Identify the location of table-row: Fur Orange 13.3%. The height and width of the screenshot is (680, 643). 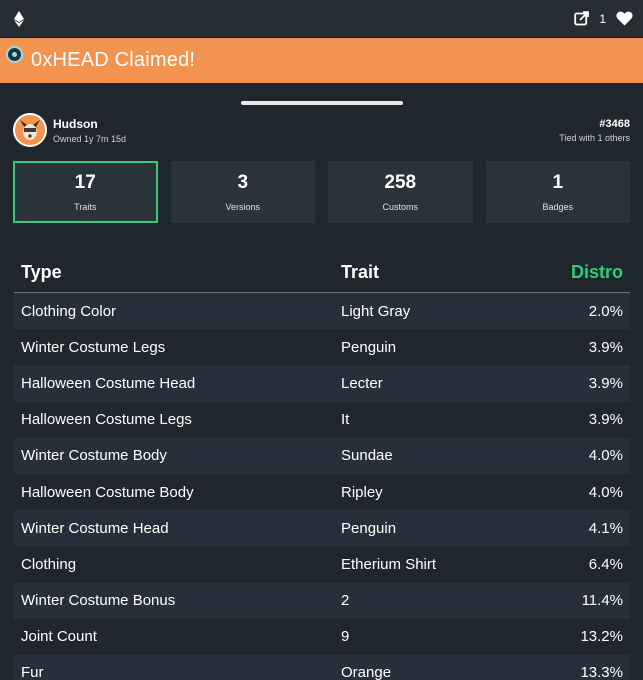
(322, 667).